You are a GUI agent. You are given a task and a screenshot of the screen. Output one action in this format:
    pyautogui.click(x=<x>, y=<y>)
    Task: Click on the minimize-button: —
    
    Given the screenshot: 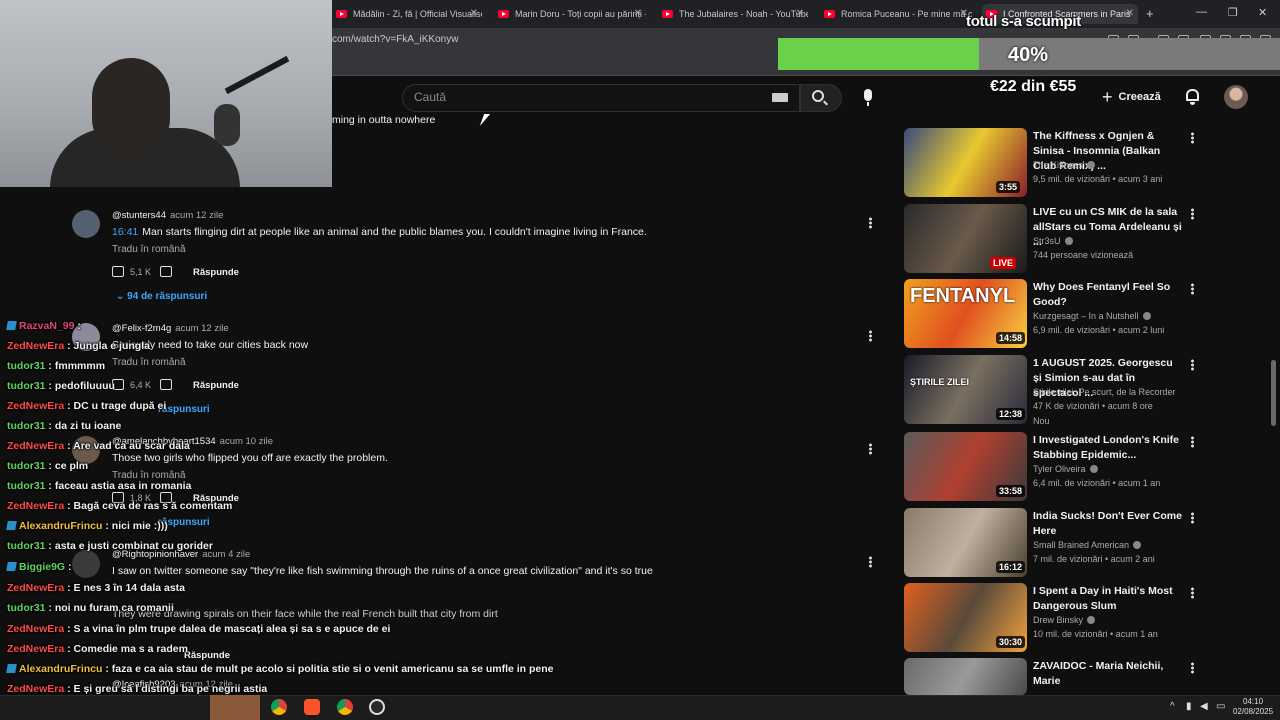 What is the action you would take?
    pyautogui.click(x=1201, y=12)
    